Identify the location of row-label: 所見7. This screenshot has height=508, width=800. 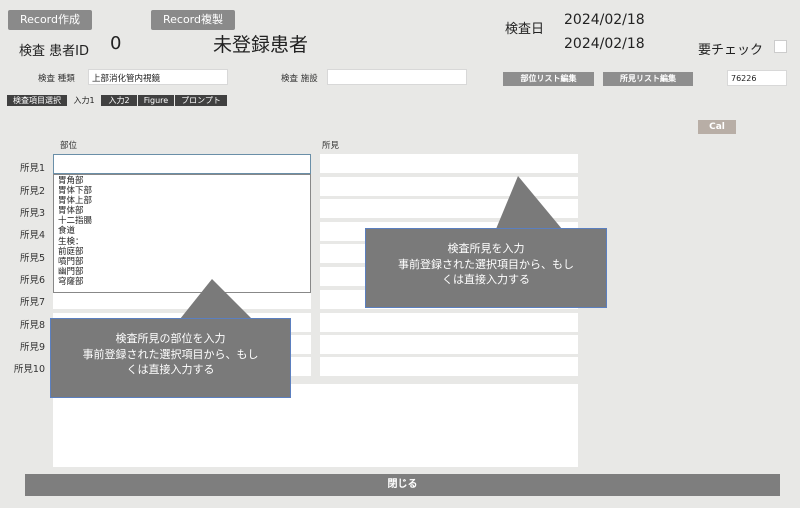
(32, 302).